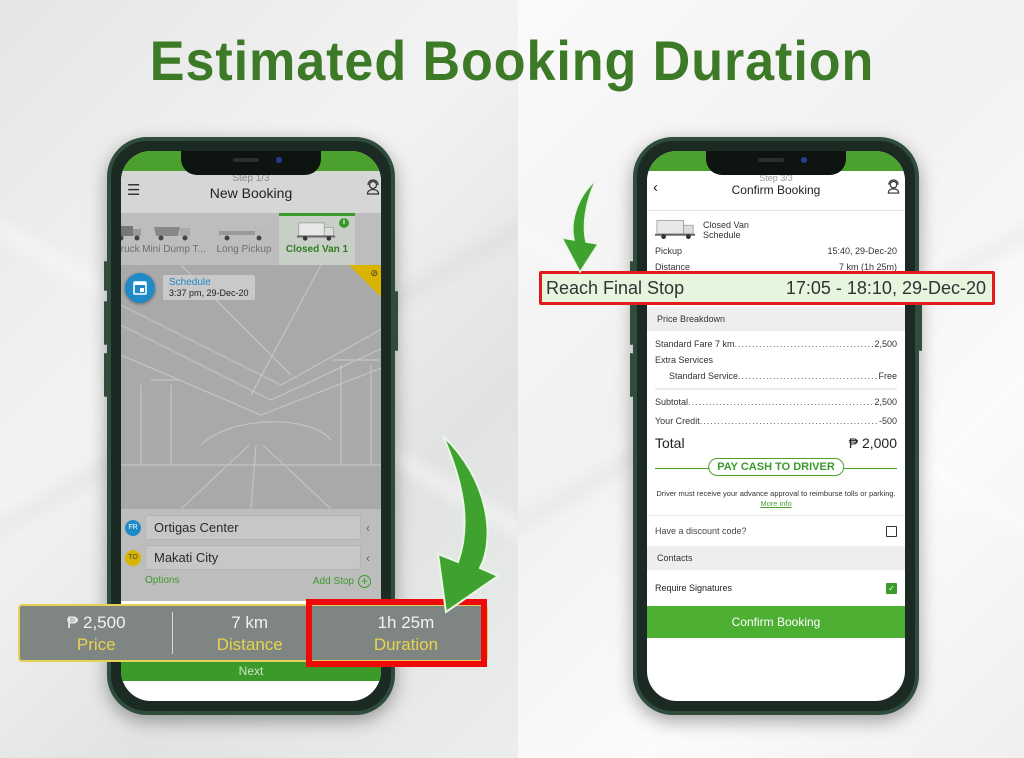  Describe the element at coordinates (775, 503) in the screenshot. I see `more-info-link: More info` at that location.